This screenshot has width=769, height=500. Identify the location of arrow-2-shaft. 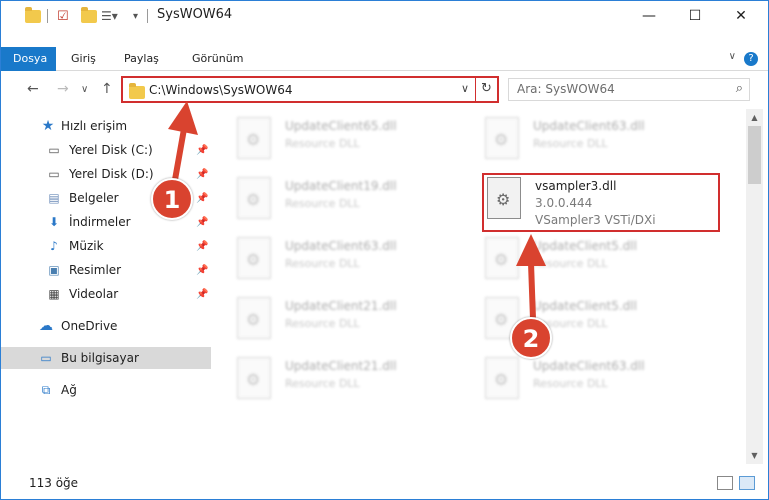
(532, 291).